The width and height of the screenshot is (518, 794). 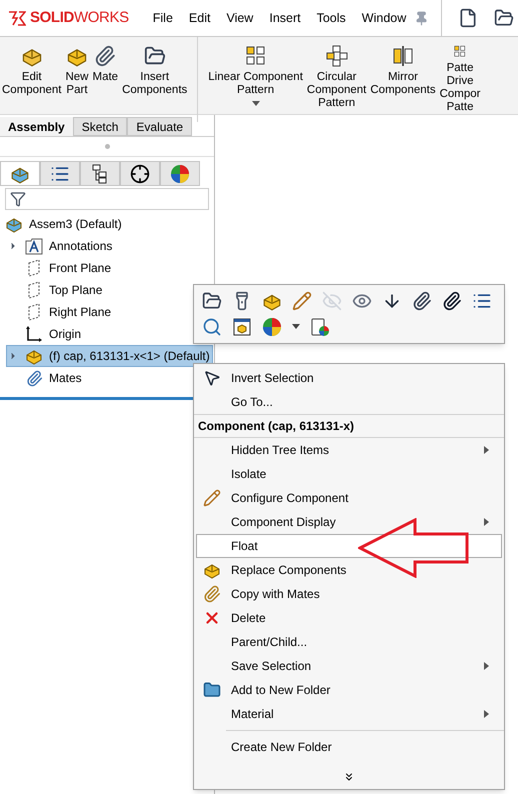 What do you see at coordinates (460, 79) in the screenshot?
I see `ribbon-button: Patte Drive Compor Patte` at bounding box center [460, 79].